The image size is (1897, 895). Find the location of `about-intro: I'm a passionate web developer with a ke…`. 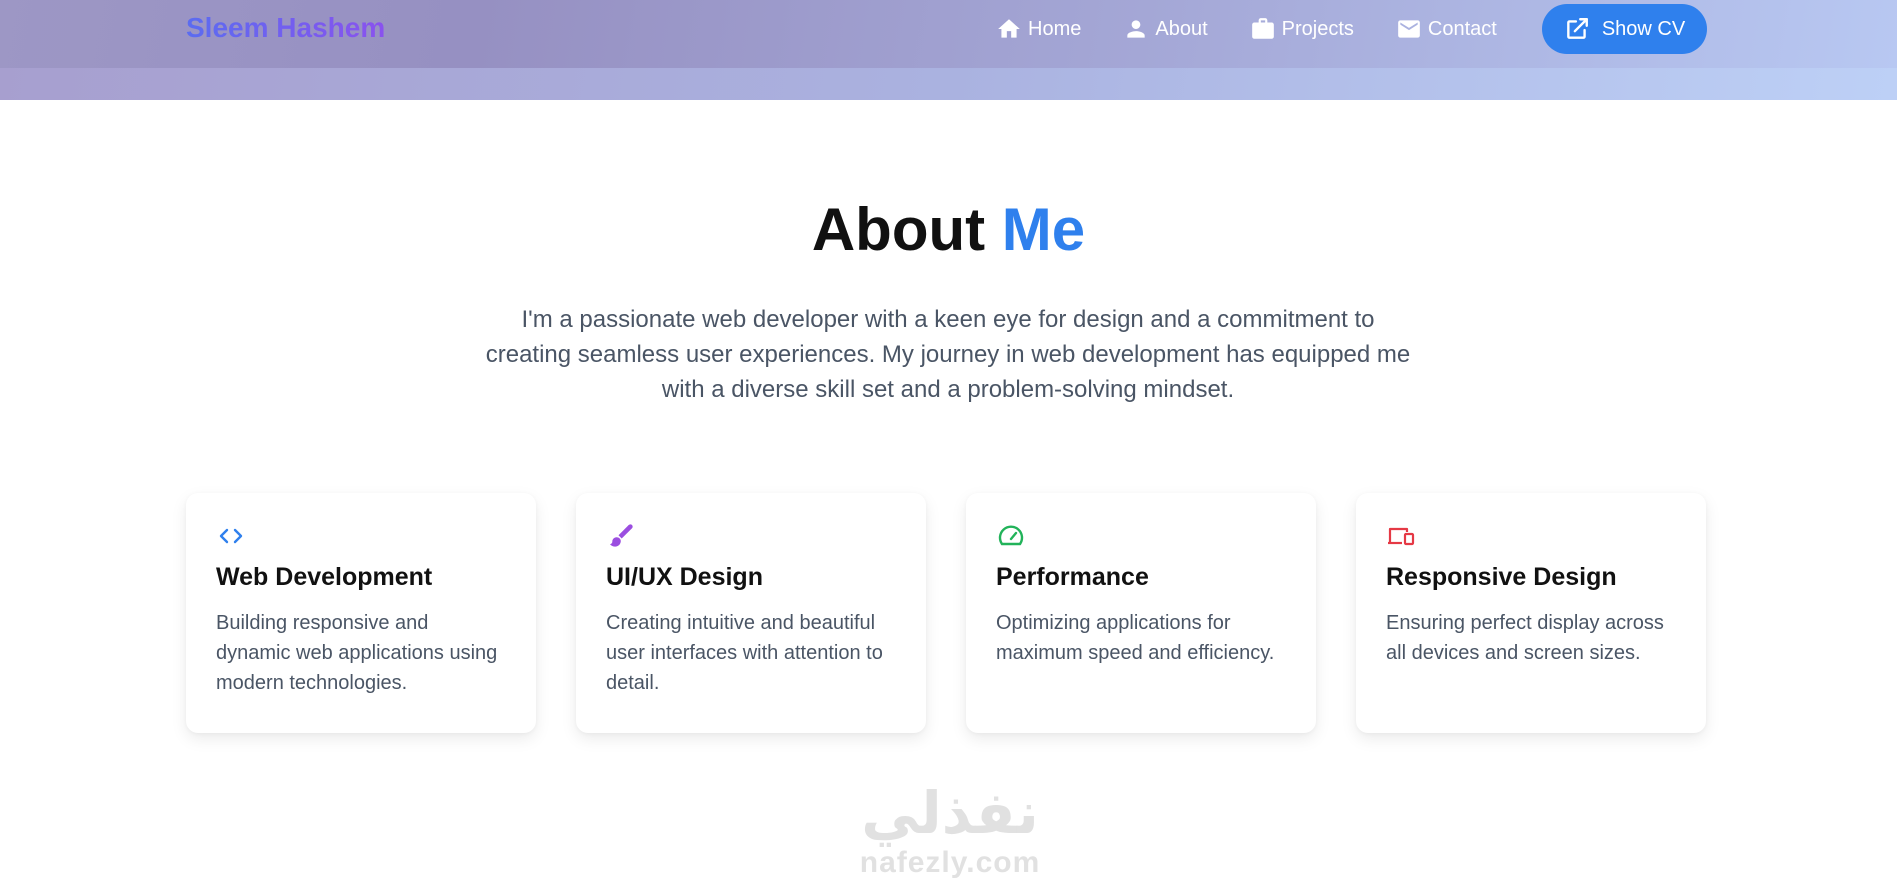

about-intro: I'm a passionate web developer with a ke… is located at coordinates (948, 354).